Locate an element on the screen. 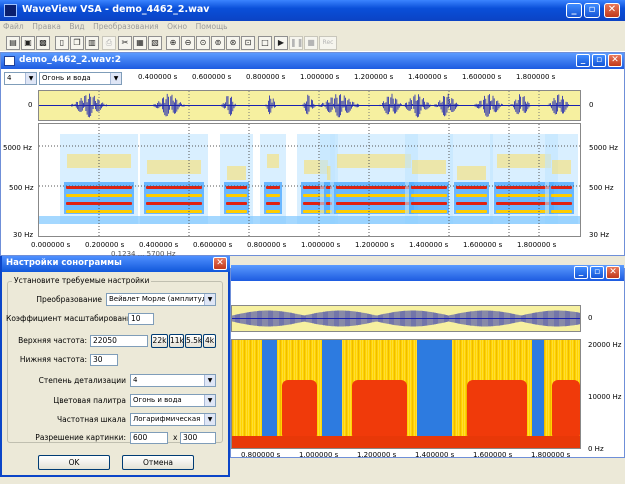  resolution-separator: x is located at coordinates (175, 437).